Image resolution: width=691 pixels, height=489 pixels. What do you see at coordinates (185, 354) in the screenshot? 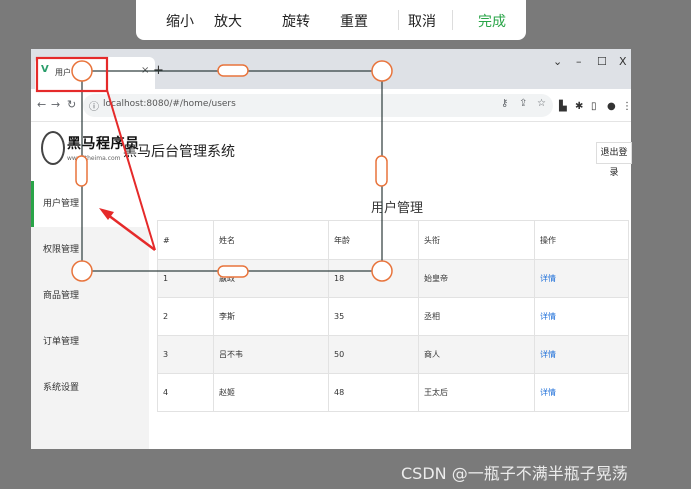
I see `table-cell: 3` at bounding box center [185, 354].